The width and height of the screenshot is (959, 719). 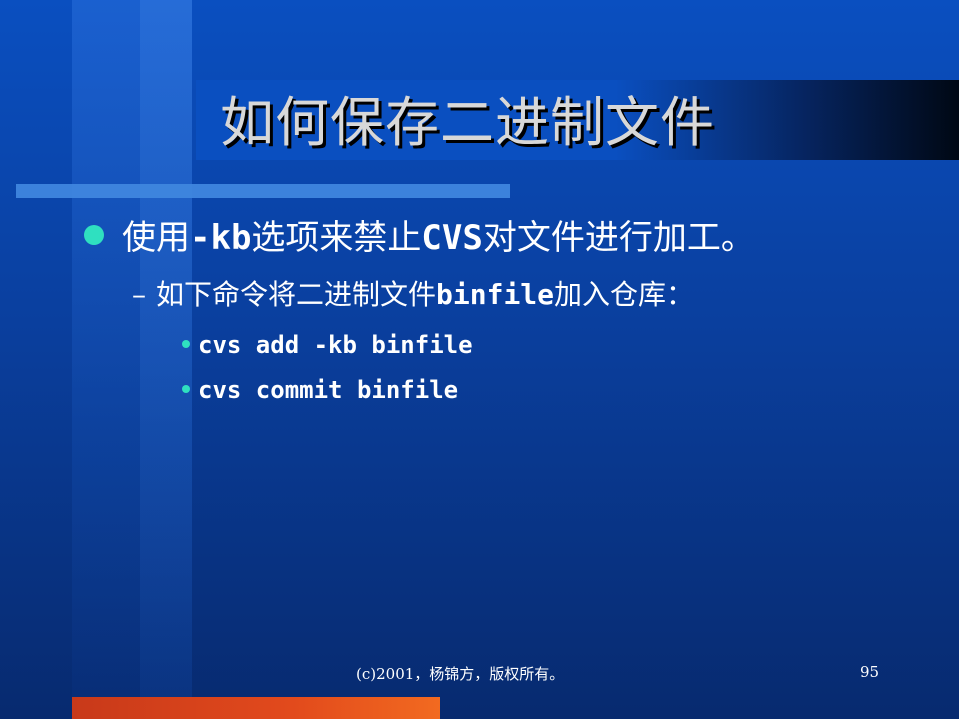 I want to click on dash-icon: –, so click(x=139, y=294).